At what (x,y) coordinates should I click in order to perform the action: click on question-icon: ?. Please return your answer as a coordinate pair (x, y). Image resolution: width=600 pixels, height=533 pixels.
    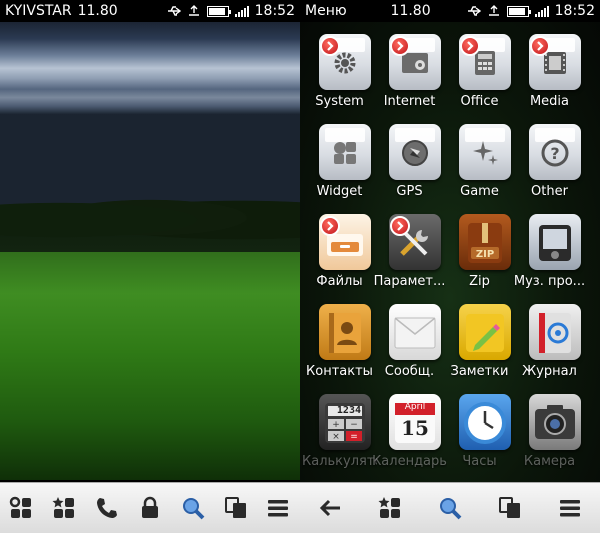
    Looking at the image, I should click on (555, 155).